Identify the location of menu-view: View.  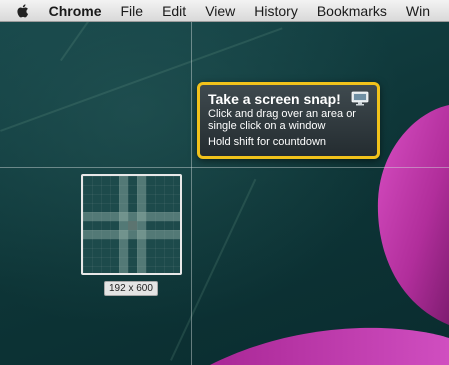
(220, 11).